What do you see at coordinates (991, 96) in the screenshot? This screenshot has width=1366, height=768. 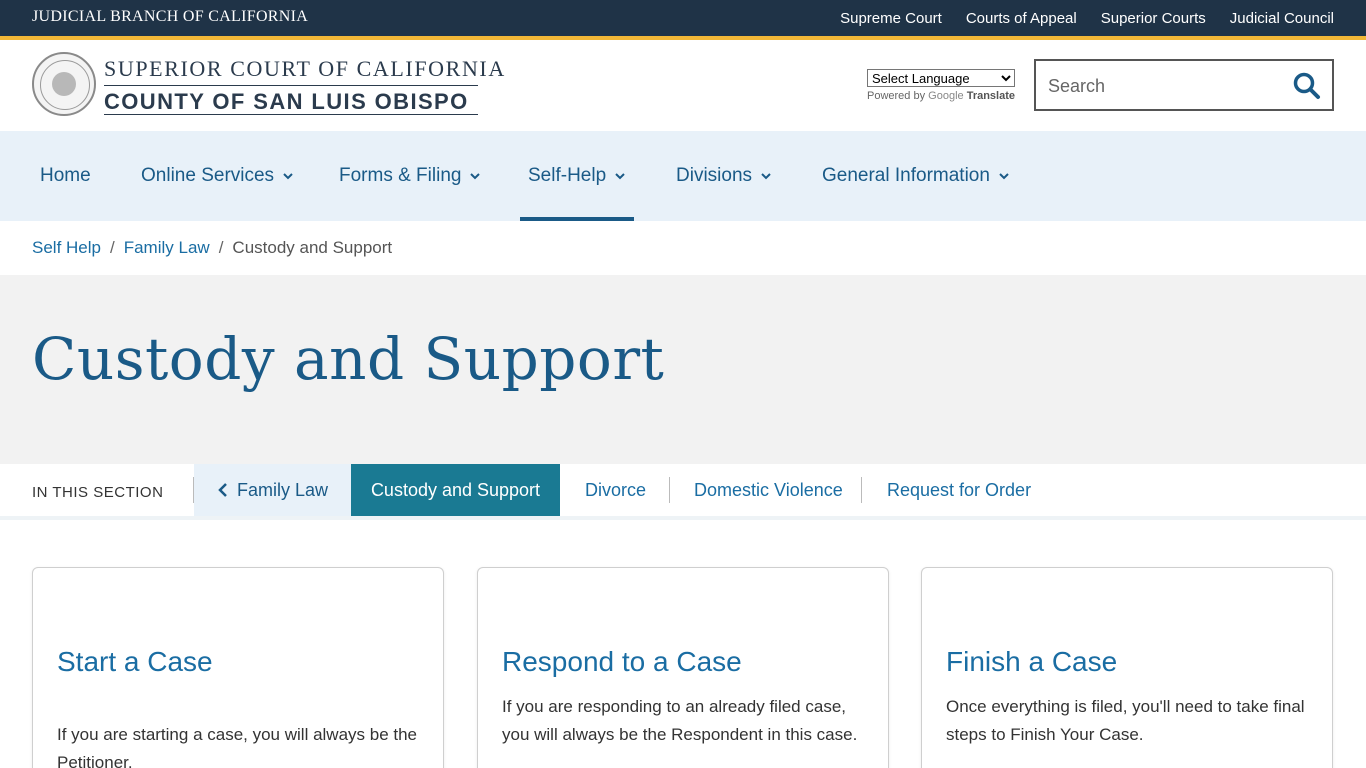 I see `translate-link: Translate` at bounding box center [991, 96].